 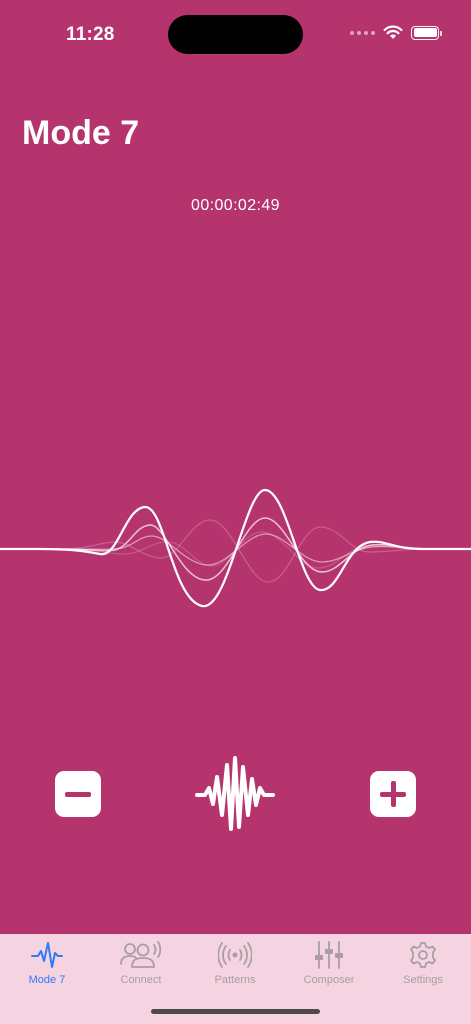 I want to click on people-broadcast-icon, so click(x=141, y=954).